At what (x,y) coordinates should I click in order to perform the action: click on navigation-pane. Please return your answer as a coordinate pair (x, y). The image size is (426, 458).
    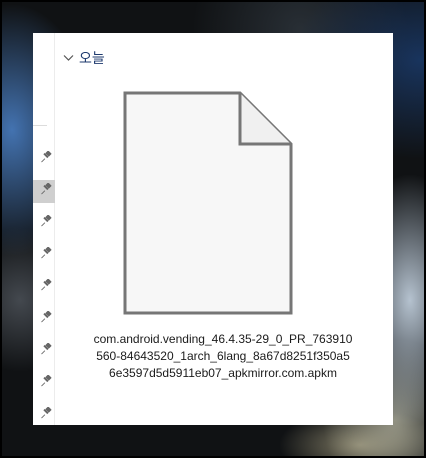
    Looking at the image, I should click on (44, 229).